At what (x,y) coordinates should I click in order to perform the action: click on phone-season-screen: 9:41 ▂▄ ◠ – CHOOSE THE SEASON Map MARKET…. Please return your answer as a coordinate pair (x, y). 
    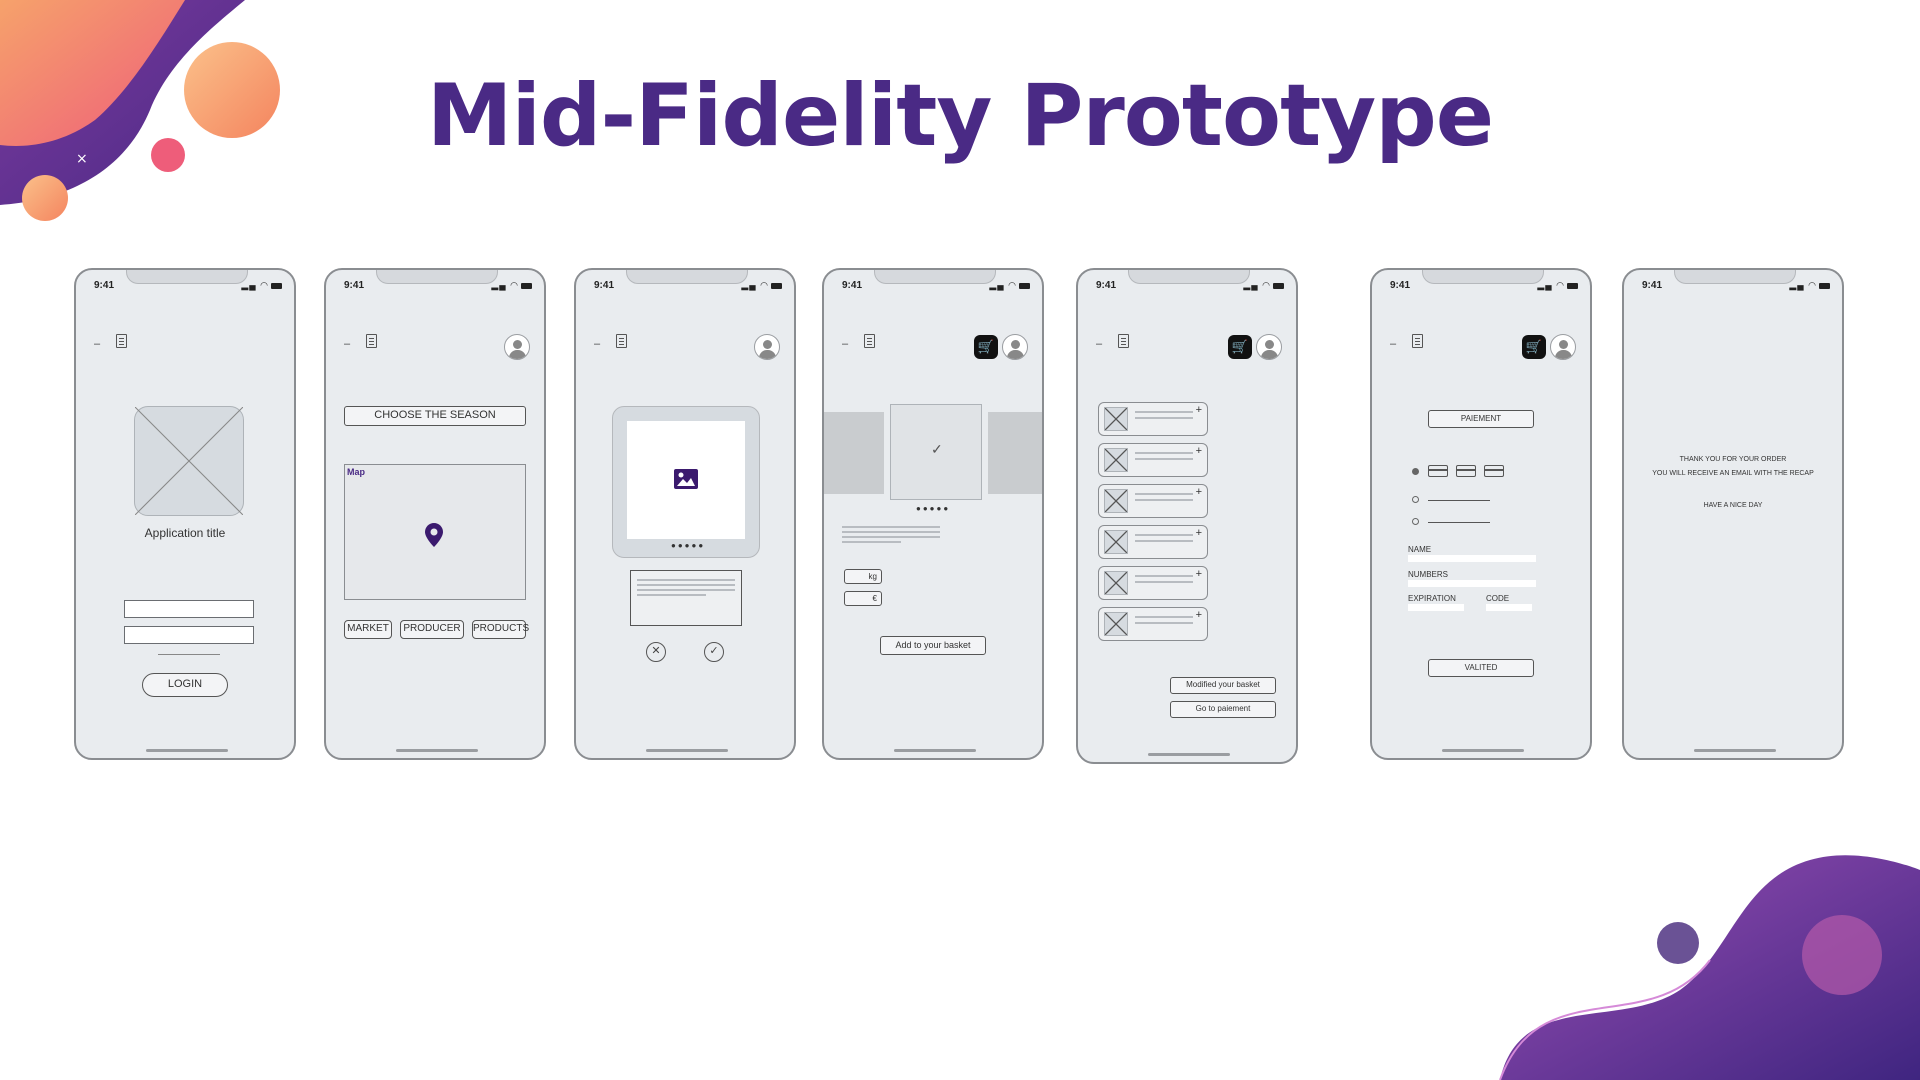
    Looking at the image, I should click on (435, 514).